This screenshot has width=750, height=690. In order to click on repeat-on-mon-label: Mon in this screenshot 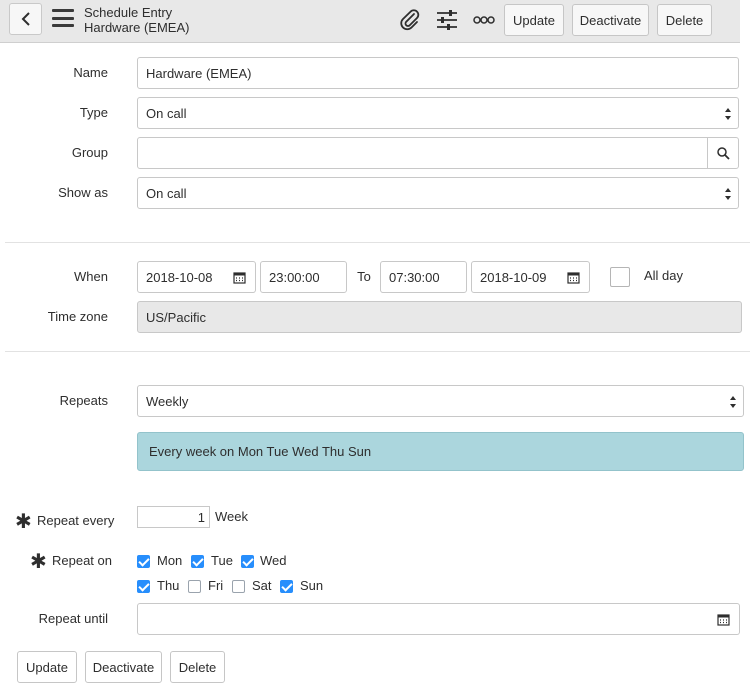, I will do `click(170, 560)`.